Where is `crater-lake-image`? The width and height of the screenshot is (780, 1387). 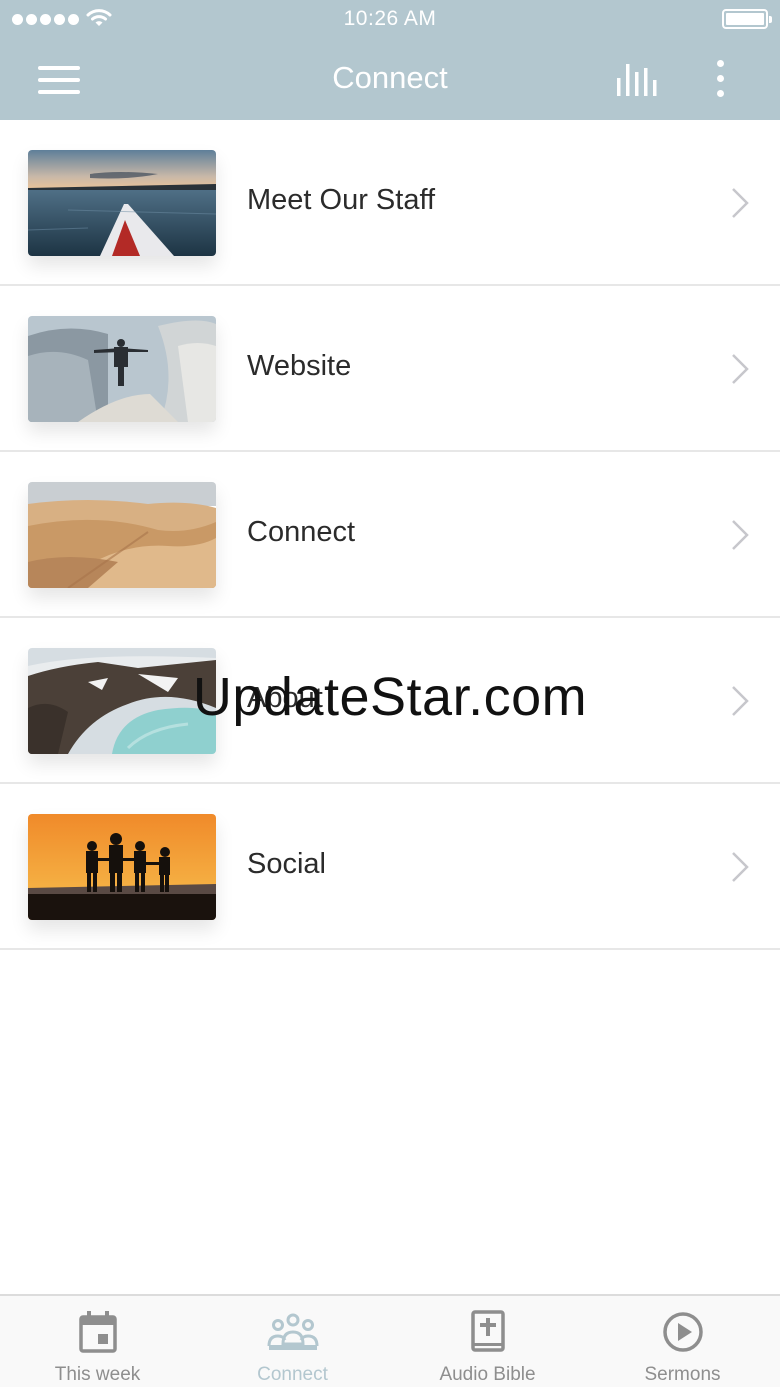 crater-lake-image is located at coordinates (122, 701).